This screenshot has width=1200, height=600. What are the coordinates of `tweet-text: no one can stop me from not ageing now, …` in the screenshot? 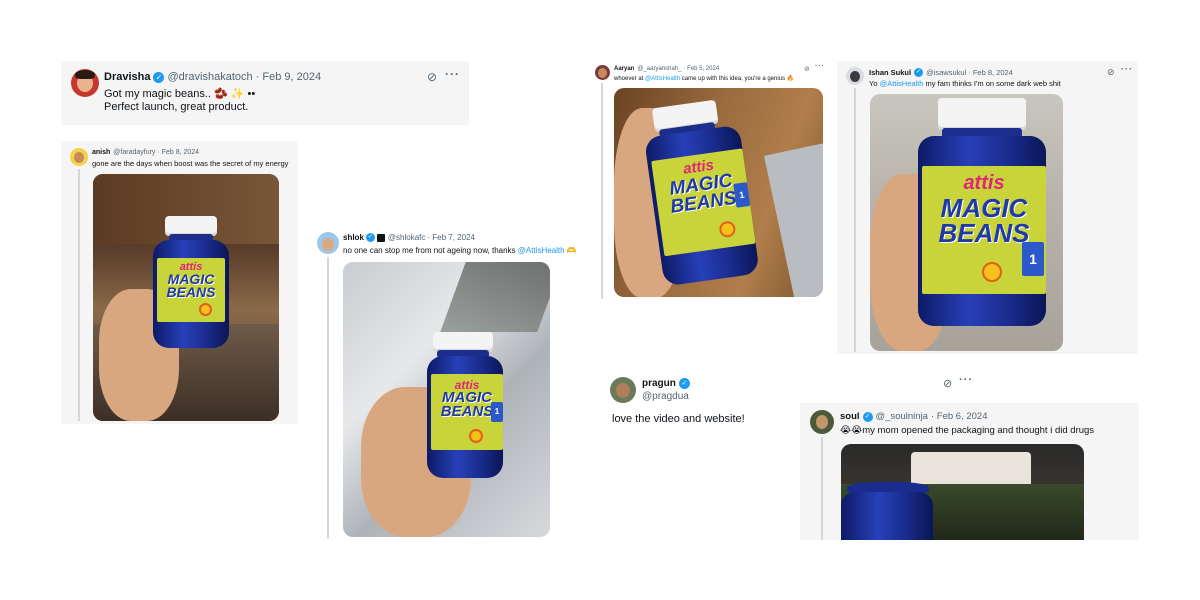 It's located at (460, 250).